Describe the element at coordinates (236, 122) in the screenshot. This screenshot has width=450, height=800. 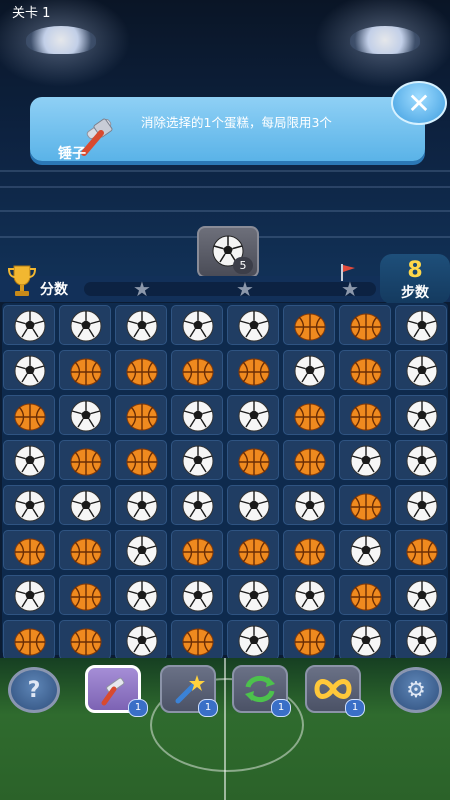
I see `tooltip-description: 消除选择的1个蛋糕，每局限用3个` at that location.